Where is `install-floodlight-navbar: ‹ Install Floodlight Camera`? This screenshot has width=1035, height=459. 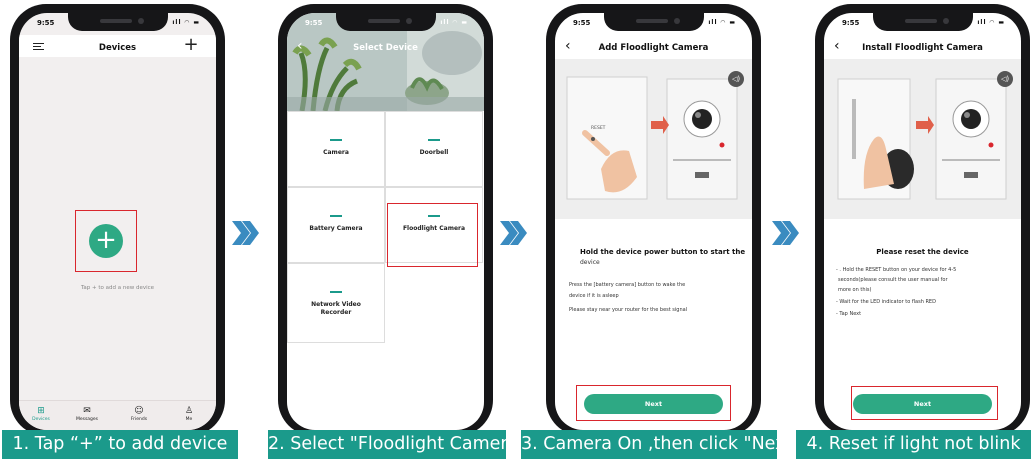
install-floodlight-navbar: ‹ Install Floodlight Camera is located at coordinates (922, 46).